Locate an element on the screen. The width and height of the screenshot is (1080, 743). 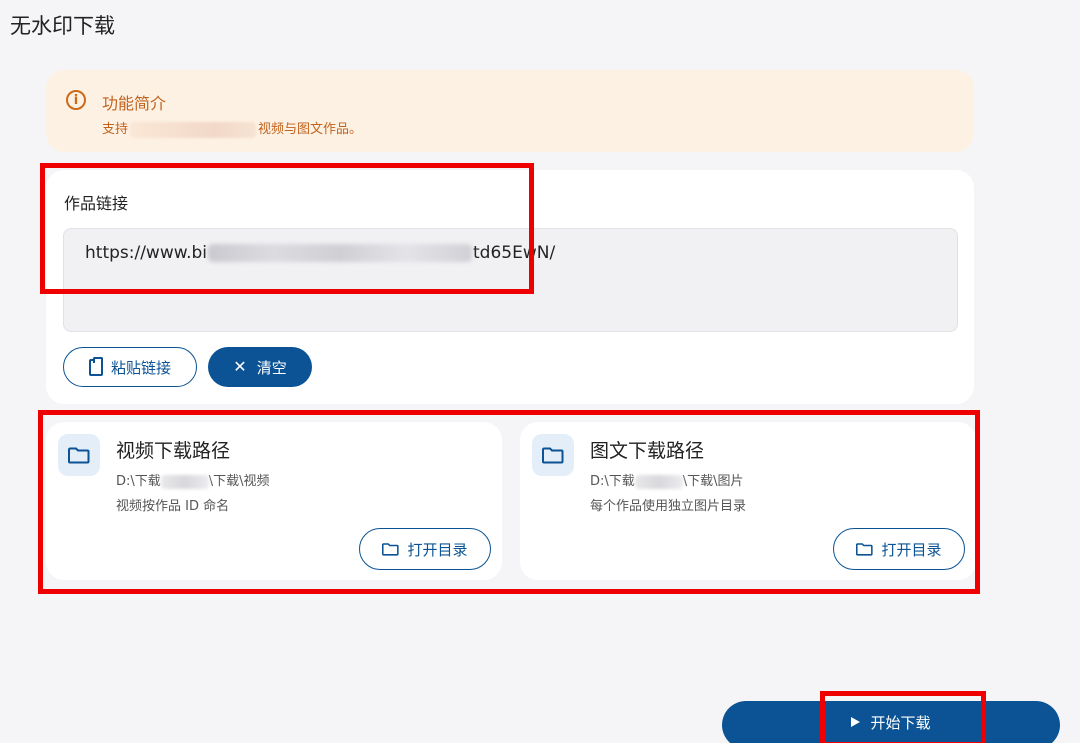
video-path-dir: D:\下载 \下载\视频 is located at coordinates (193, 479).